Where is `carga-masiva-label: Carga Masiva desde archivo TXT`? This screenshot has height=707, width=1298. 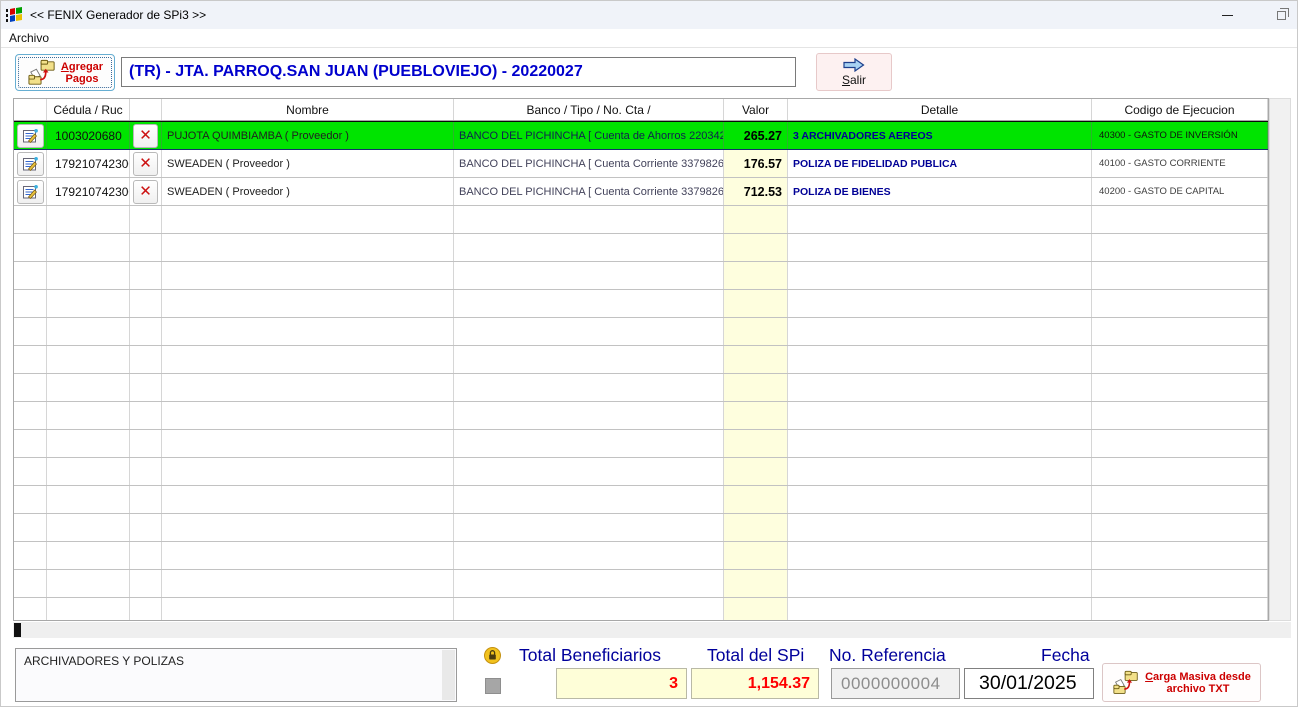 carga-masiva-label: Carga Masiva desde archivo TXT is located at coordinates (1198, 682).